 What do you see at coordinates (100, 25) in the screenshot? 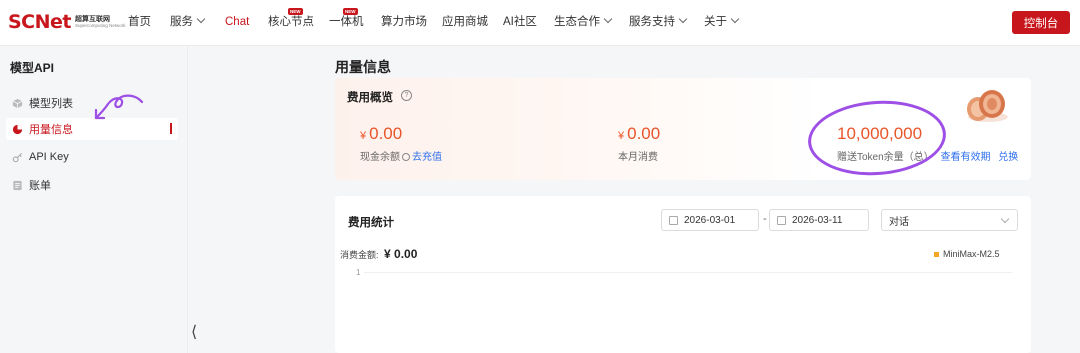
I see `logo-en: Supercomputing Network` at bounding box center [100, 25].